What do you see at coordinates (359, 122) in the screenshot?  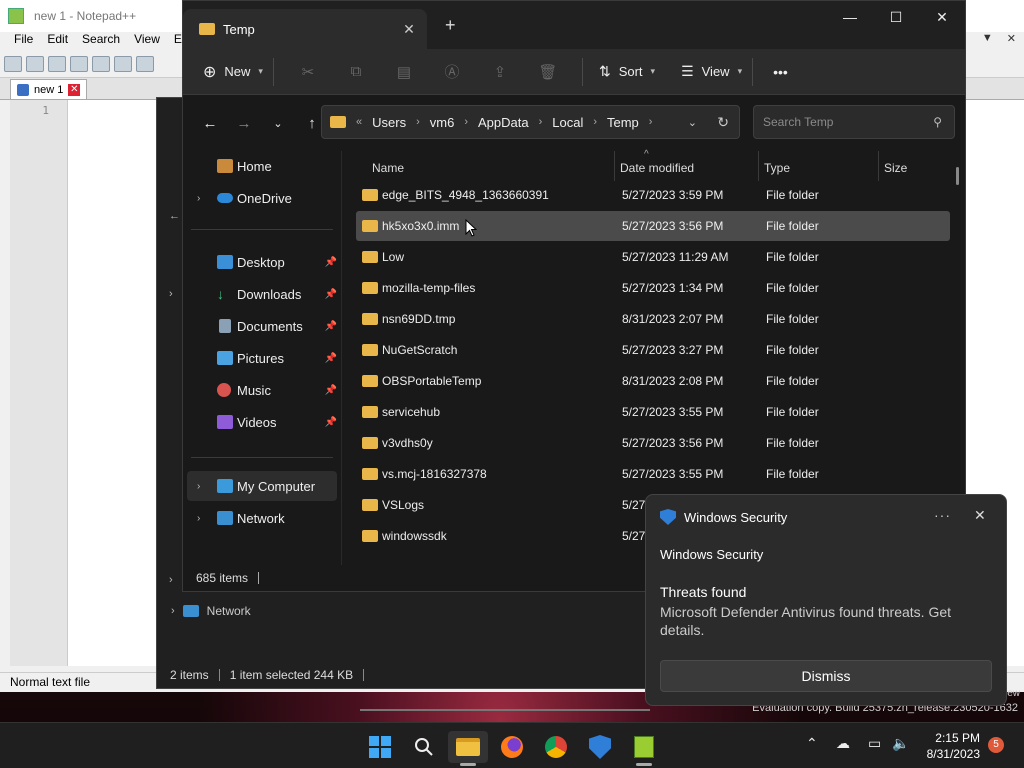 I see `breadcrumb-overflow: «` at bounding box center [359, 122].